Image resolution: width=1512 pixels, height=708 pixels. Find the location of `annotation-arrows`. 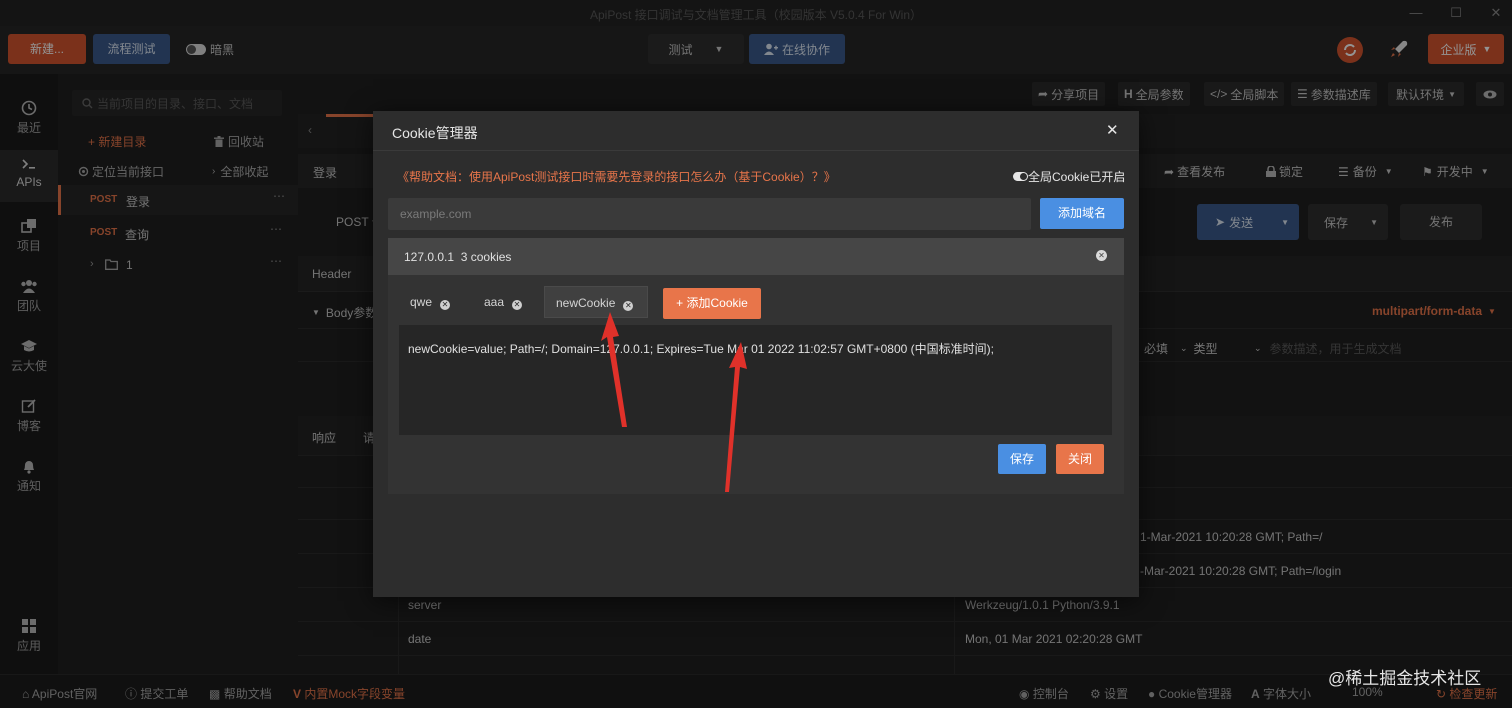

annotation-arrows is located at coordinates (674, 402).